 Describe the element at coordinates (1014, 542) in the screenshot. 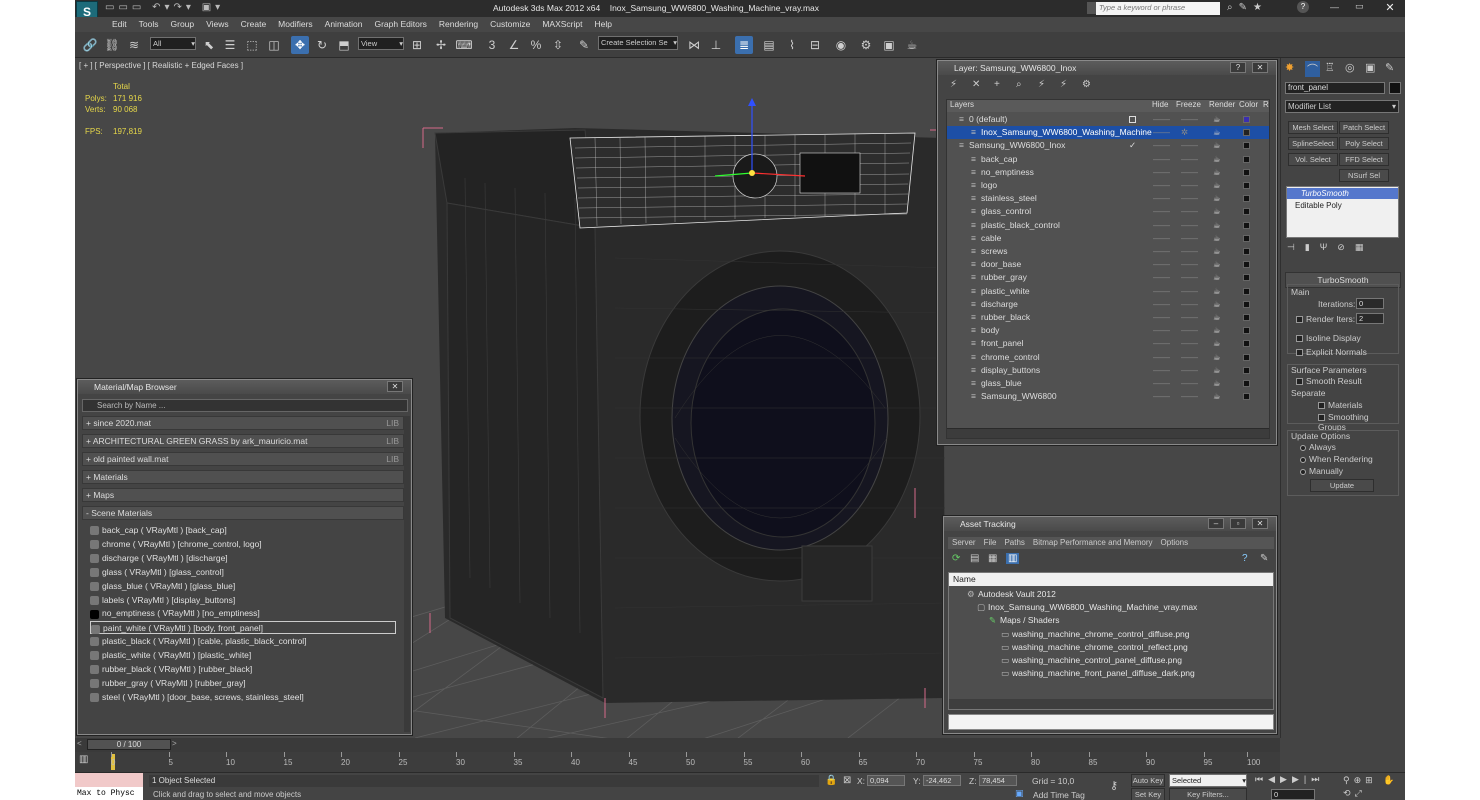

I see `asset-menu-paths: Paths` at that location.